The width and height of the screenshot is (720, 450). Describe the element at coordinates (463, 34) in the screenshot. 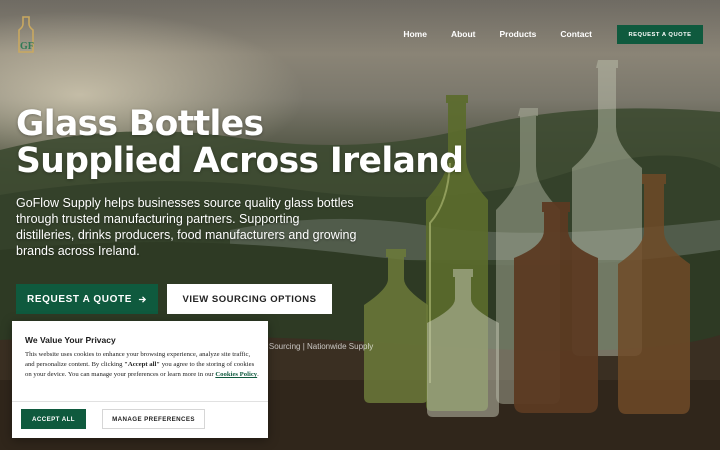

I see `nav-about: About` at that location.